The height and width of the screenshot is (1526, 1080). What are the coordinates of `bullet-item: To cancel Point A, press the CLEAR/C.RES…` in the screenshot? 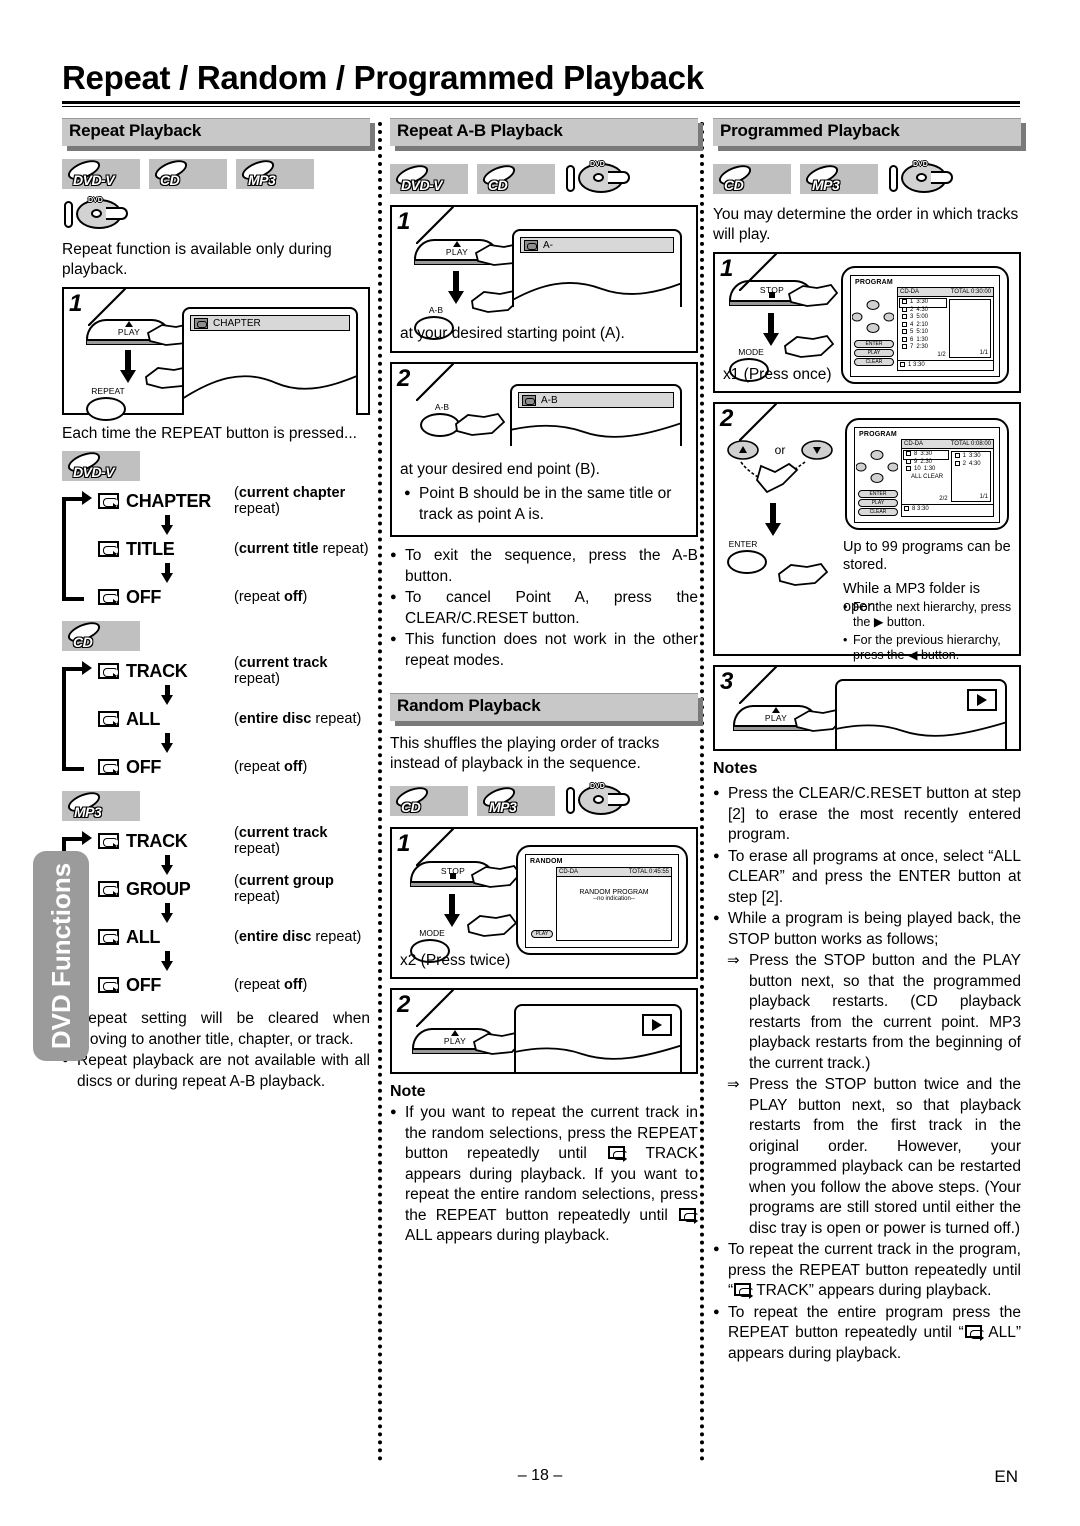 It's located at (544, 608).